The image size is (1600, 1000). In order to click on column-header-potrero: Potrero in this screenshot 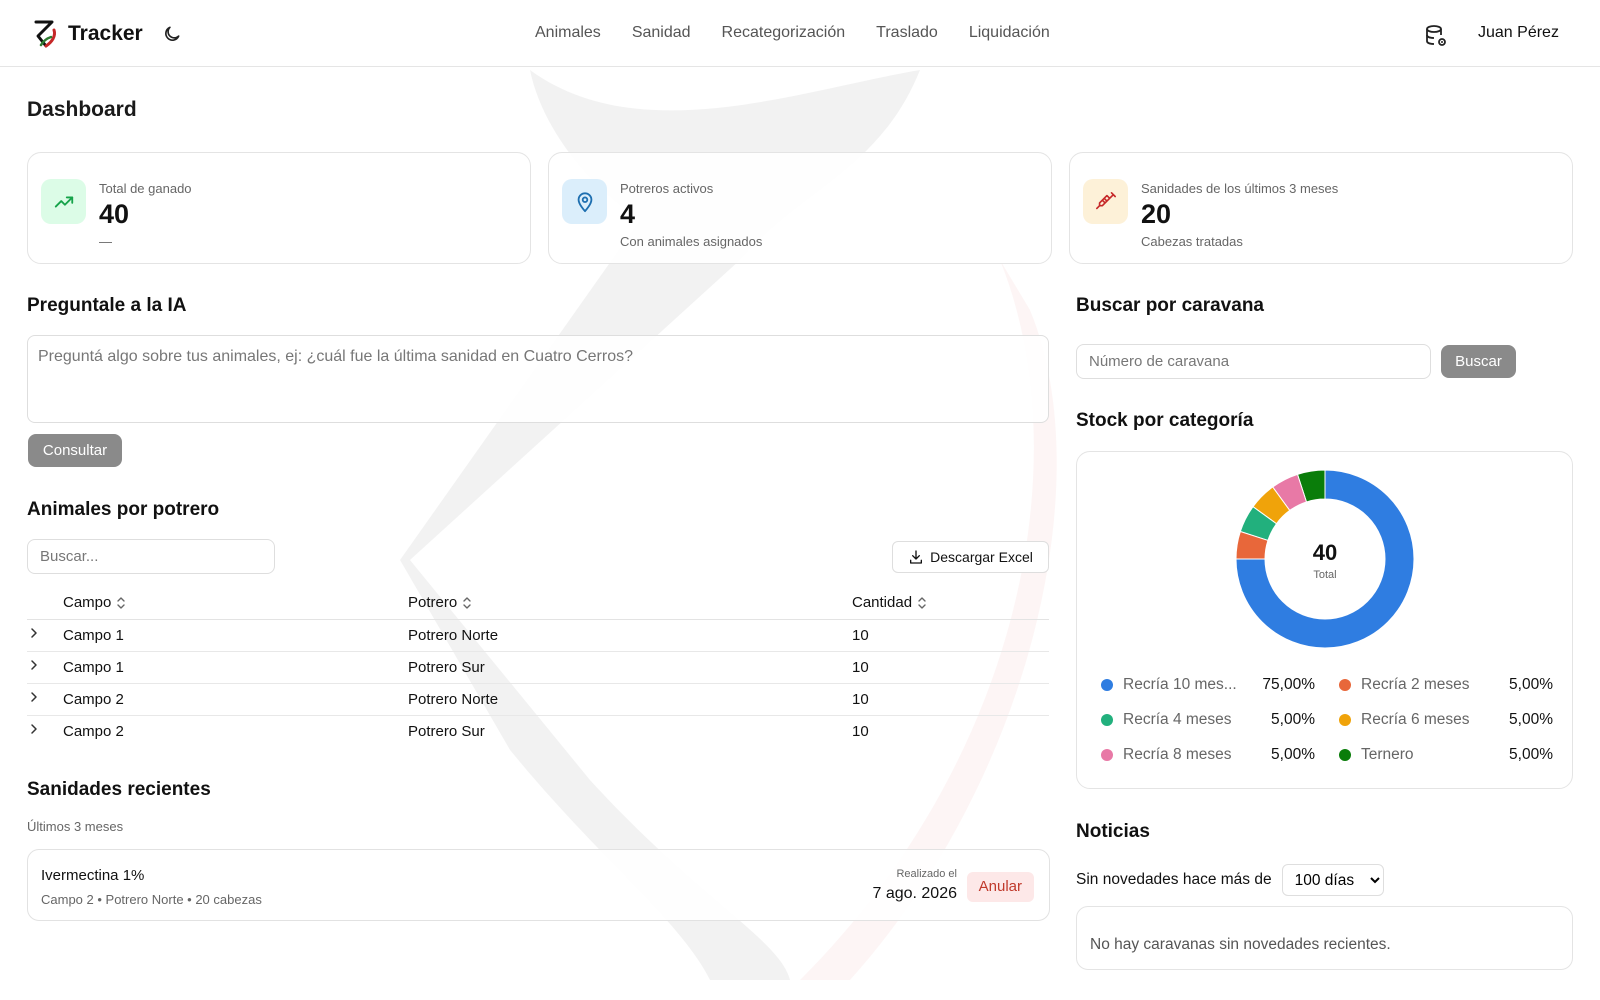, I will do `click(630, 603)`.